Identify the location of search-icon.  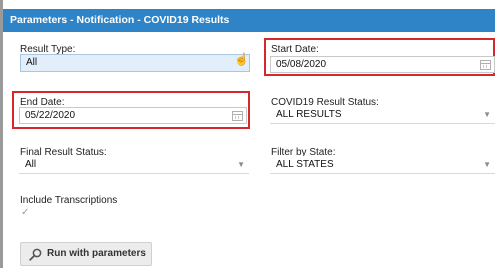
(35, 254).